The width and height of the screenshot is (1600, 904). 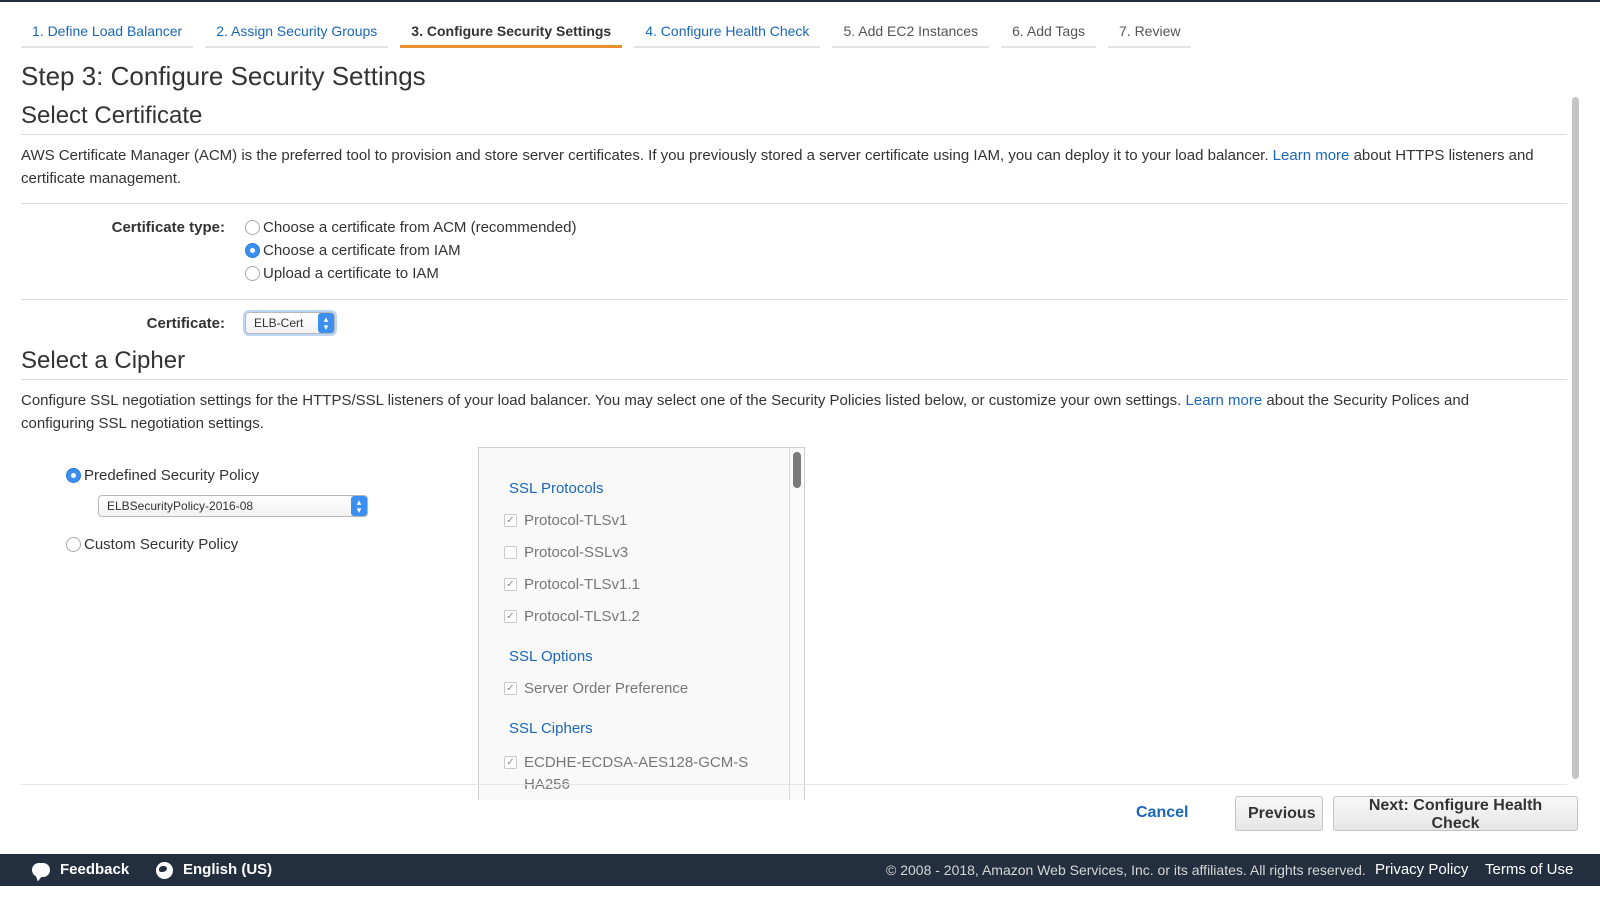 What do you see at coordinates (510, 552) in the screenshot?
I see `checkbox-unchecked` at bounding box center [510, 552].